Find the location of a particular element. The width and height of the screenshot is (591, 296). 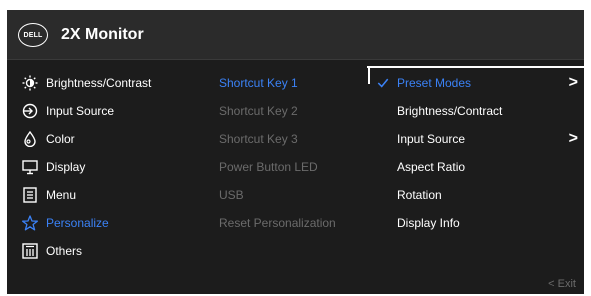

menu-item-label: Color is located at coordinates (60, 139).